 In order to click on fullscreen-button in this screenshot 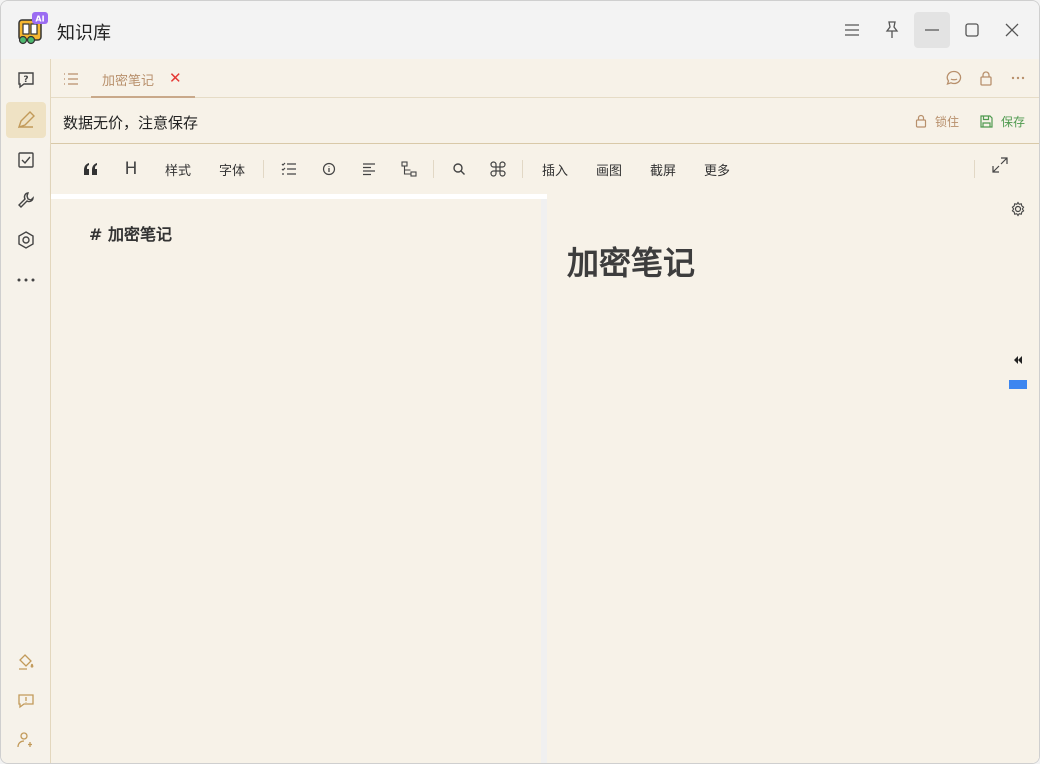, I will do `click(1000, 165)`.